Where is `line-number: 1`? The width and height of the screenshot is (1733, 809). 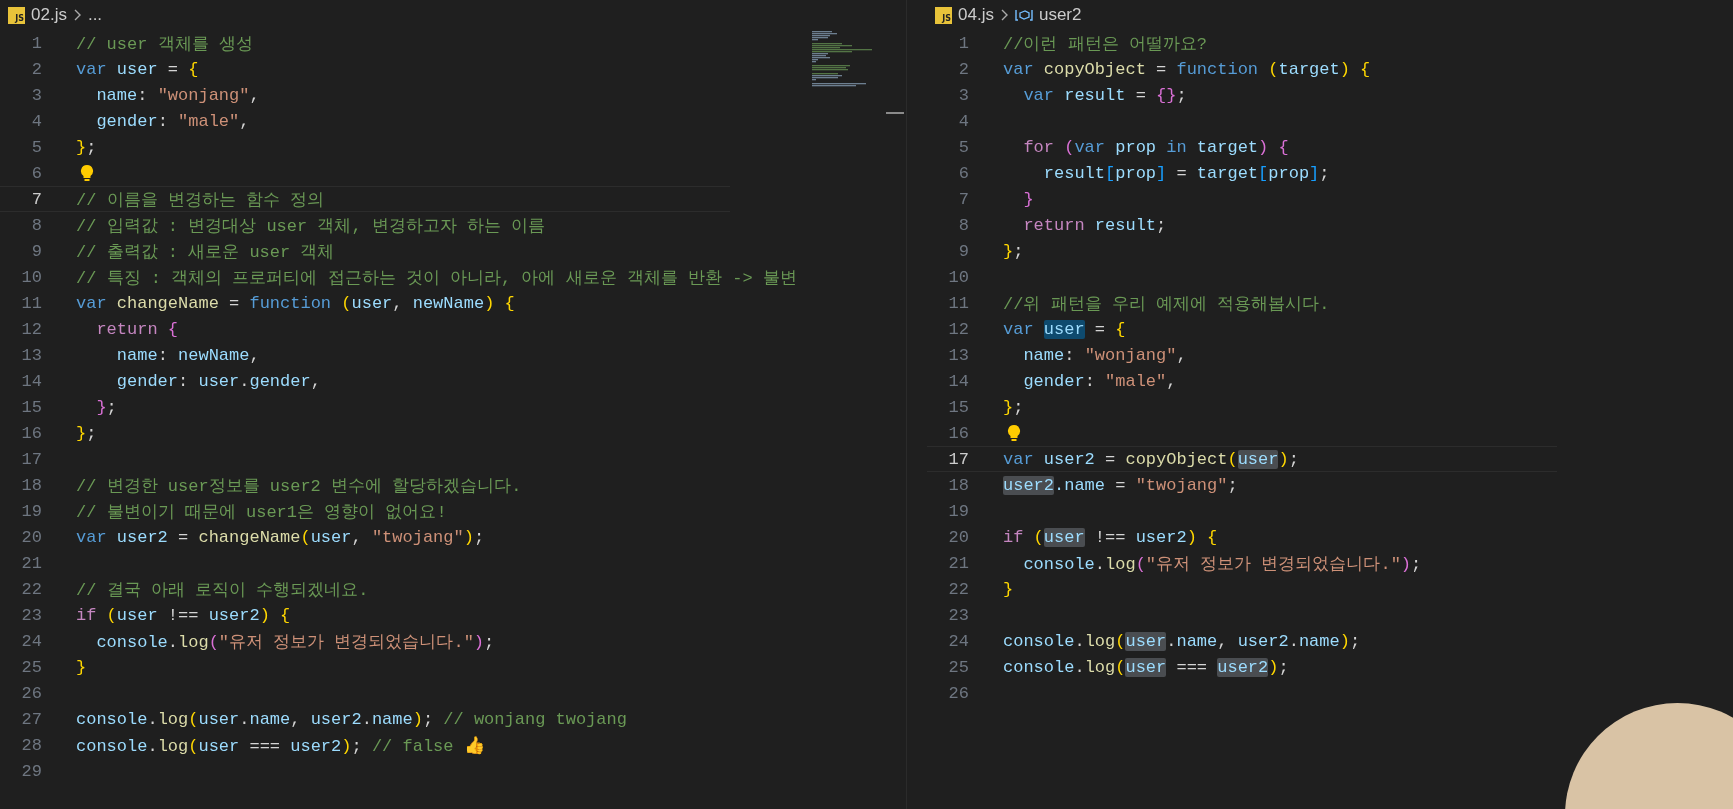
line-number: 1 is located at coordinates (36, 43).